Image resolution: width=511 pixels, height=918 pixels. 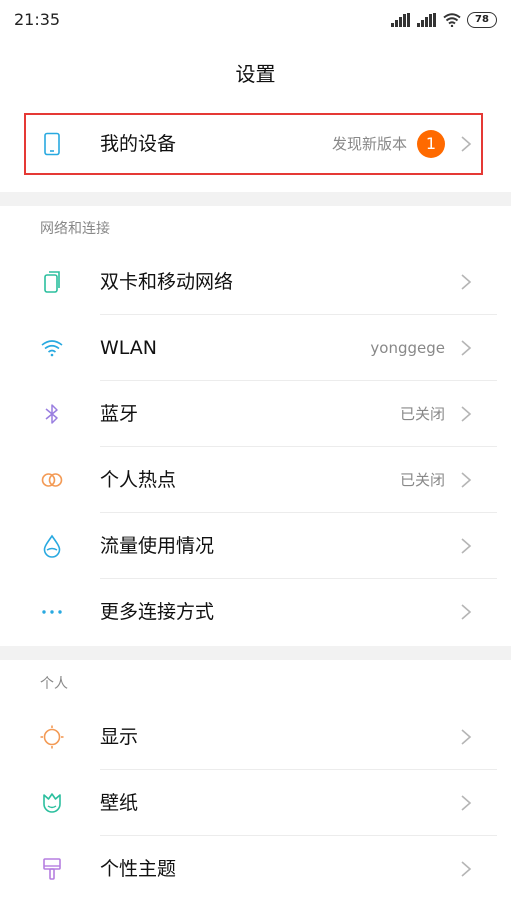 What do you see at coordinates (52, 737) in the screenshot?
I see `sun-icon` at bounding box center [52, 737].